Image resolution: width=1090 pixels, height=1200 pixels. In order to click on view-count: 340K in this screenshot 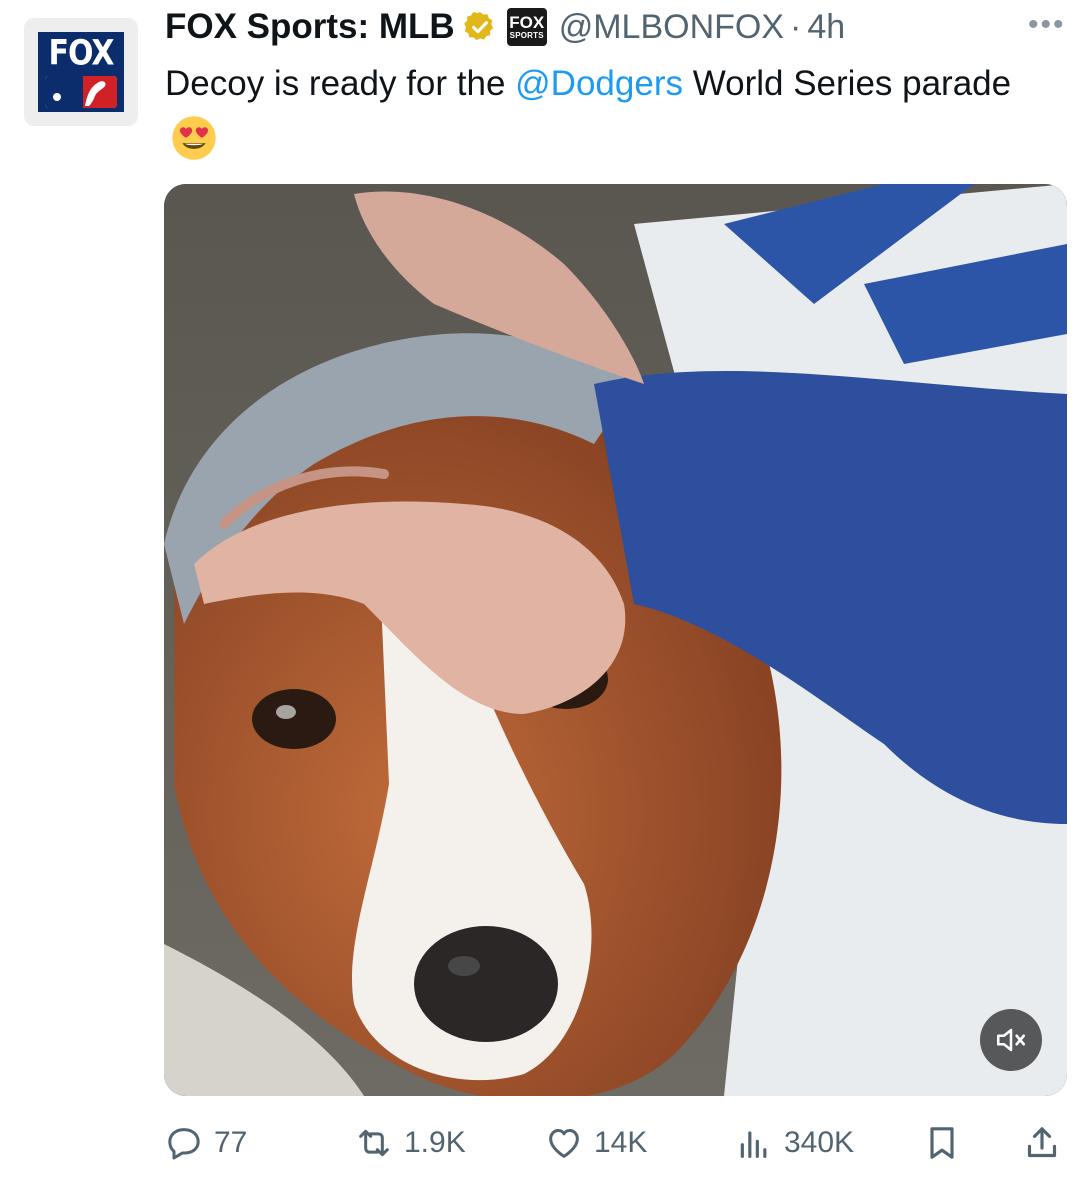, I will do `click(819, 1142)`.